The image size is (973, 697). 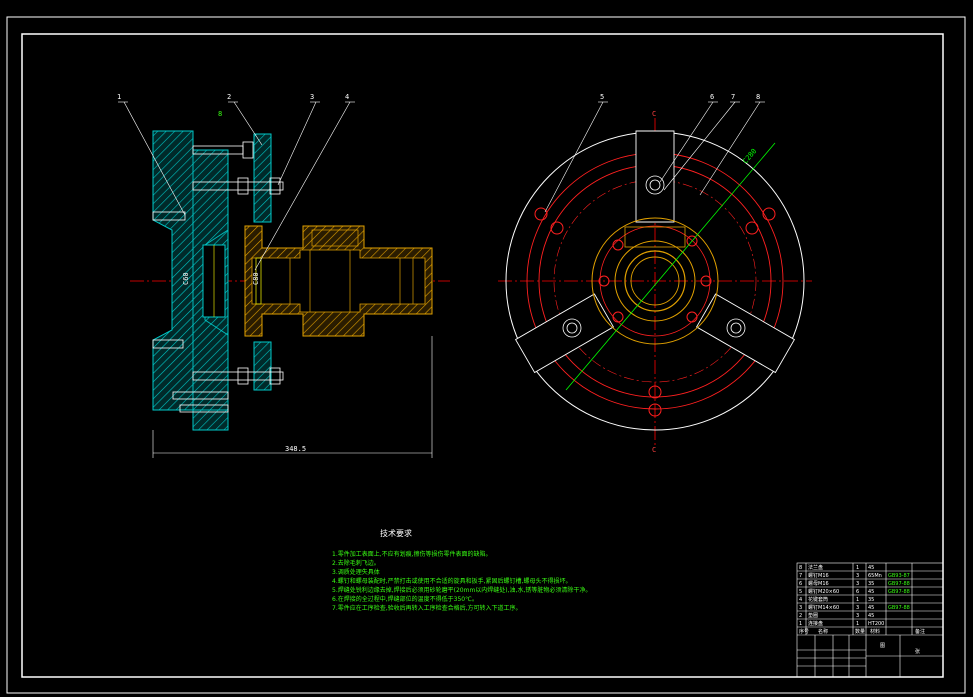 I want to click on section-c-bottom: C, so click(x=654, y=450).